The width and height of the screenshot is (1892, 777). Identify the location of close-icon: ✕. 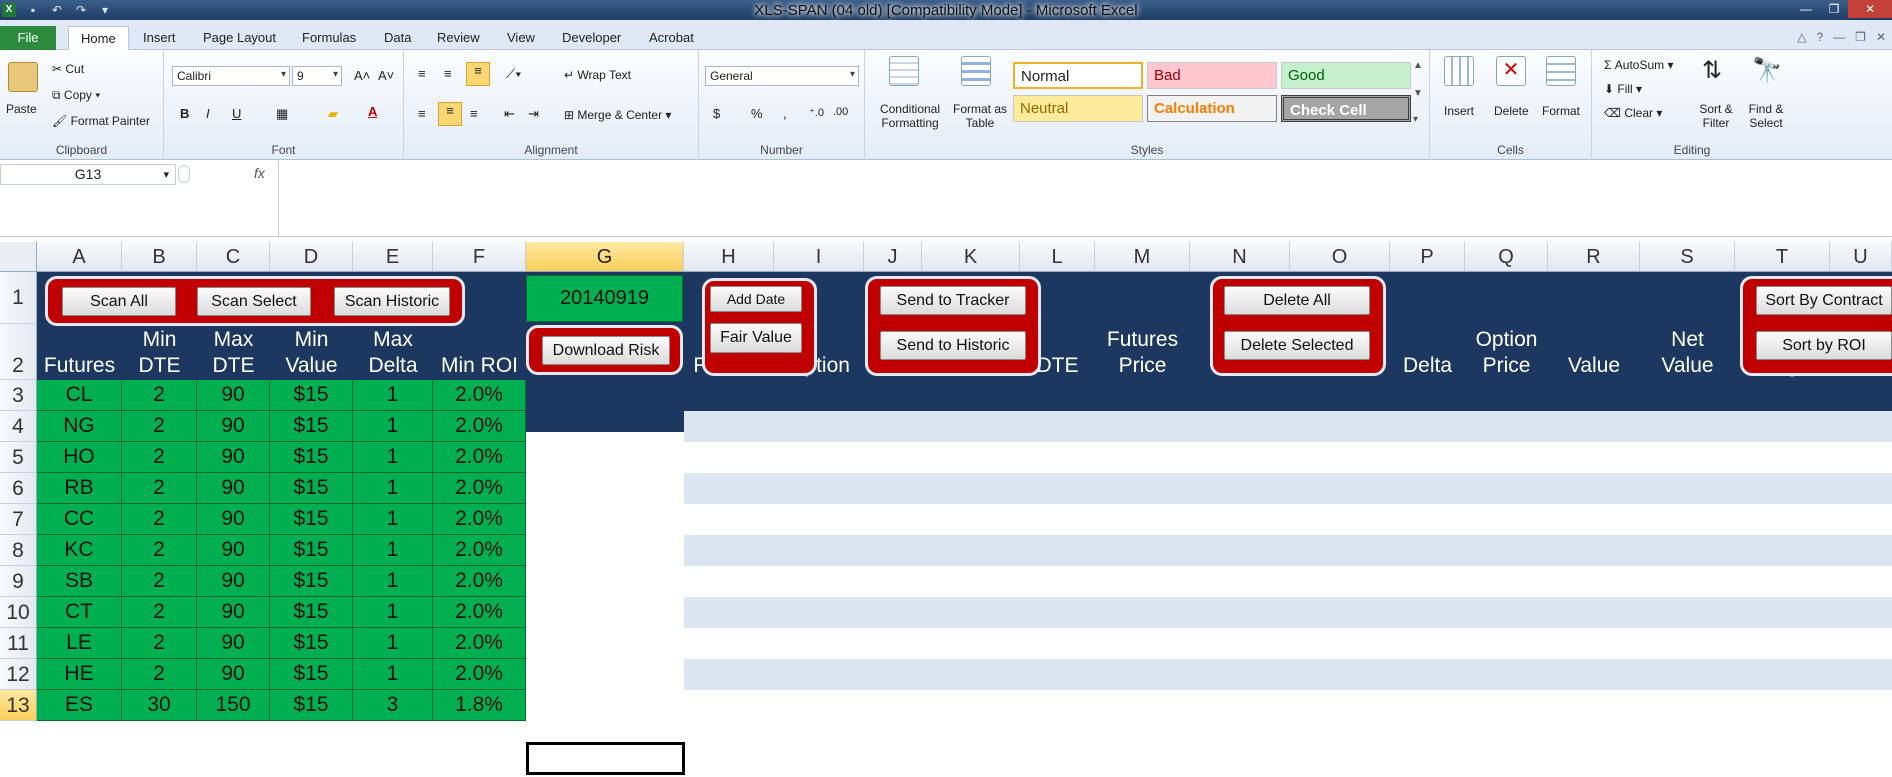
(1870, 9).